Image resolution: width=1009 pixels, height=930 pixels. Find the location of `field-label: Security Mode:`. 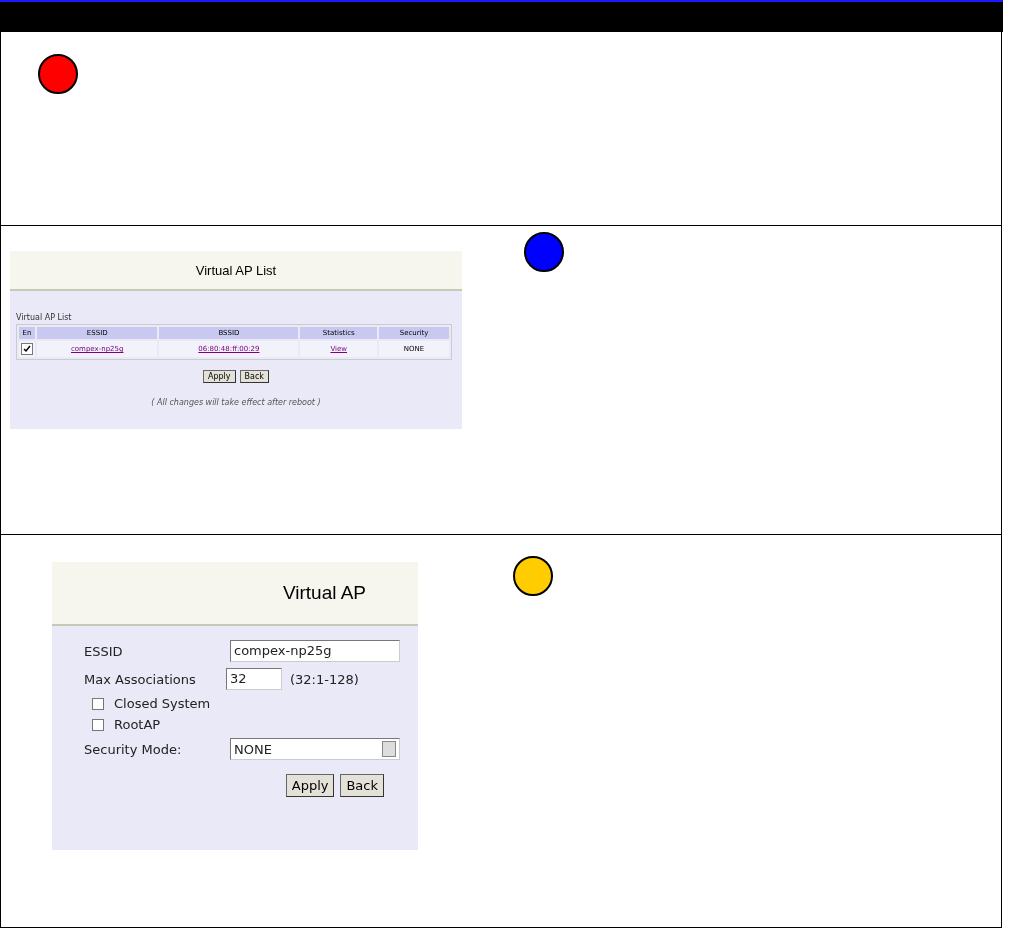

field-label: Security Mode: is located at coordinates (133, 749).